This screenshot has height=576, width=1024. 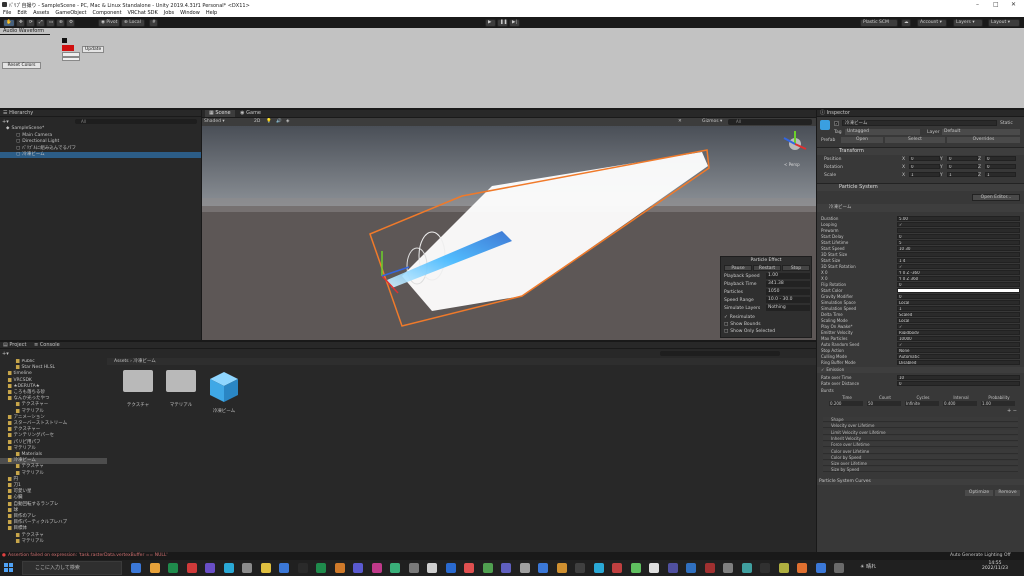 I want to click on effects-icon: ◈, so click(x=287, y=121).